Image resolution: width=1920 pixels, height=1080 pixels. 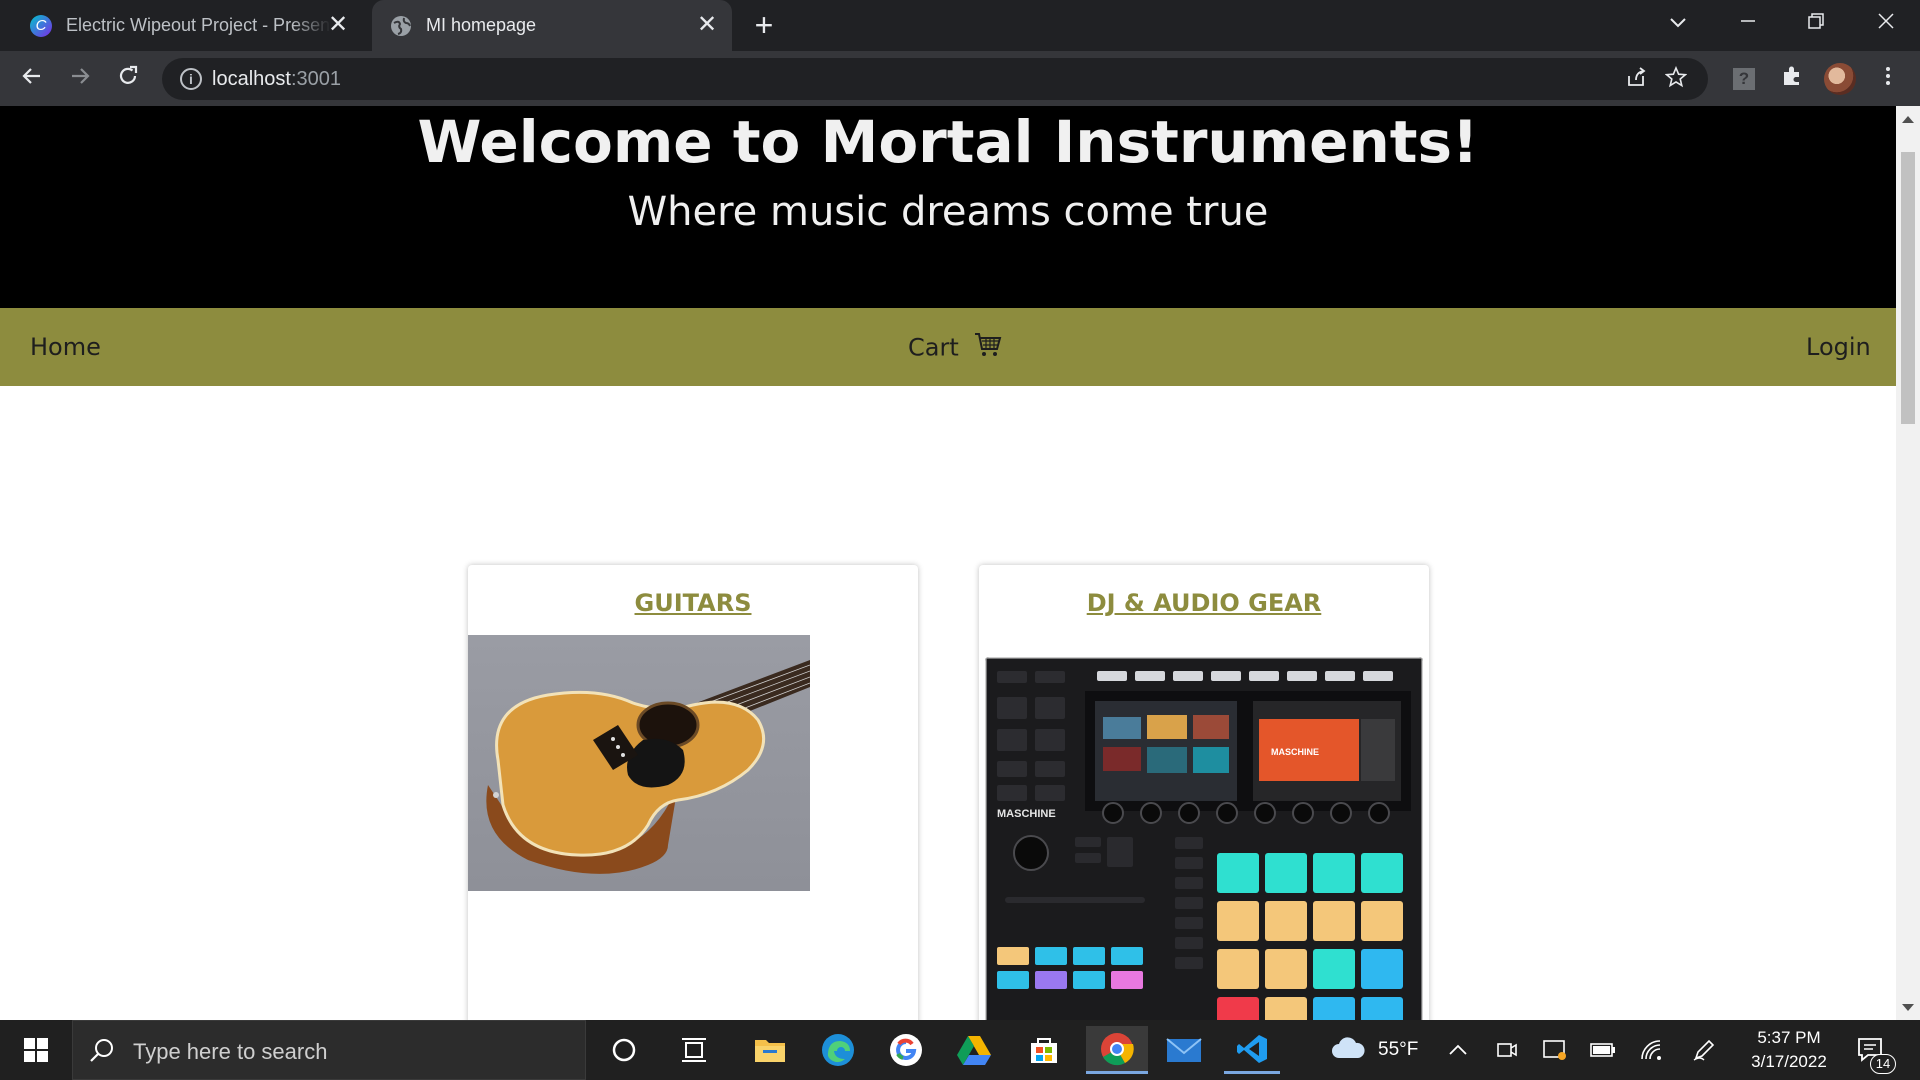 I want to click on weather-temperature: 55°F, so click(x=1398, y=1049).